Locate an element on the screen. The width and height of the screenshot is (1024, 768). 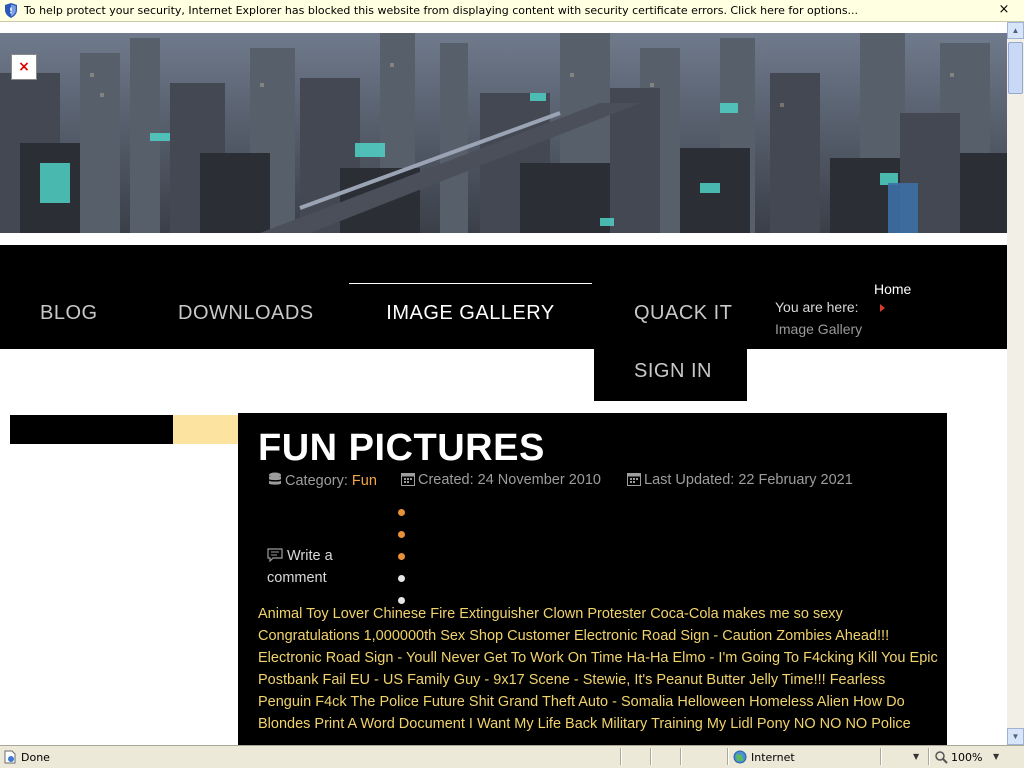
breadcrumb-current: Image Gallery is located at coordinates (819, 329).